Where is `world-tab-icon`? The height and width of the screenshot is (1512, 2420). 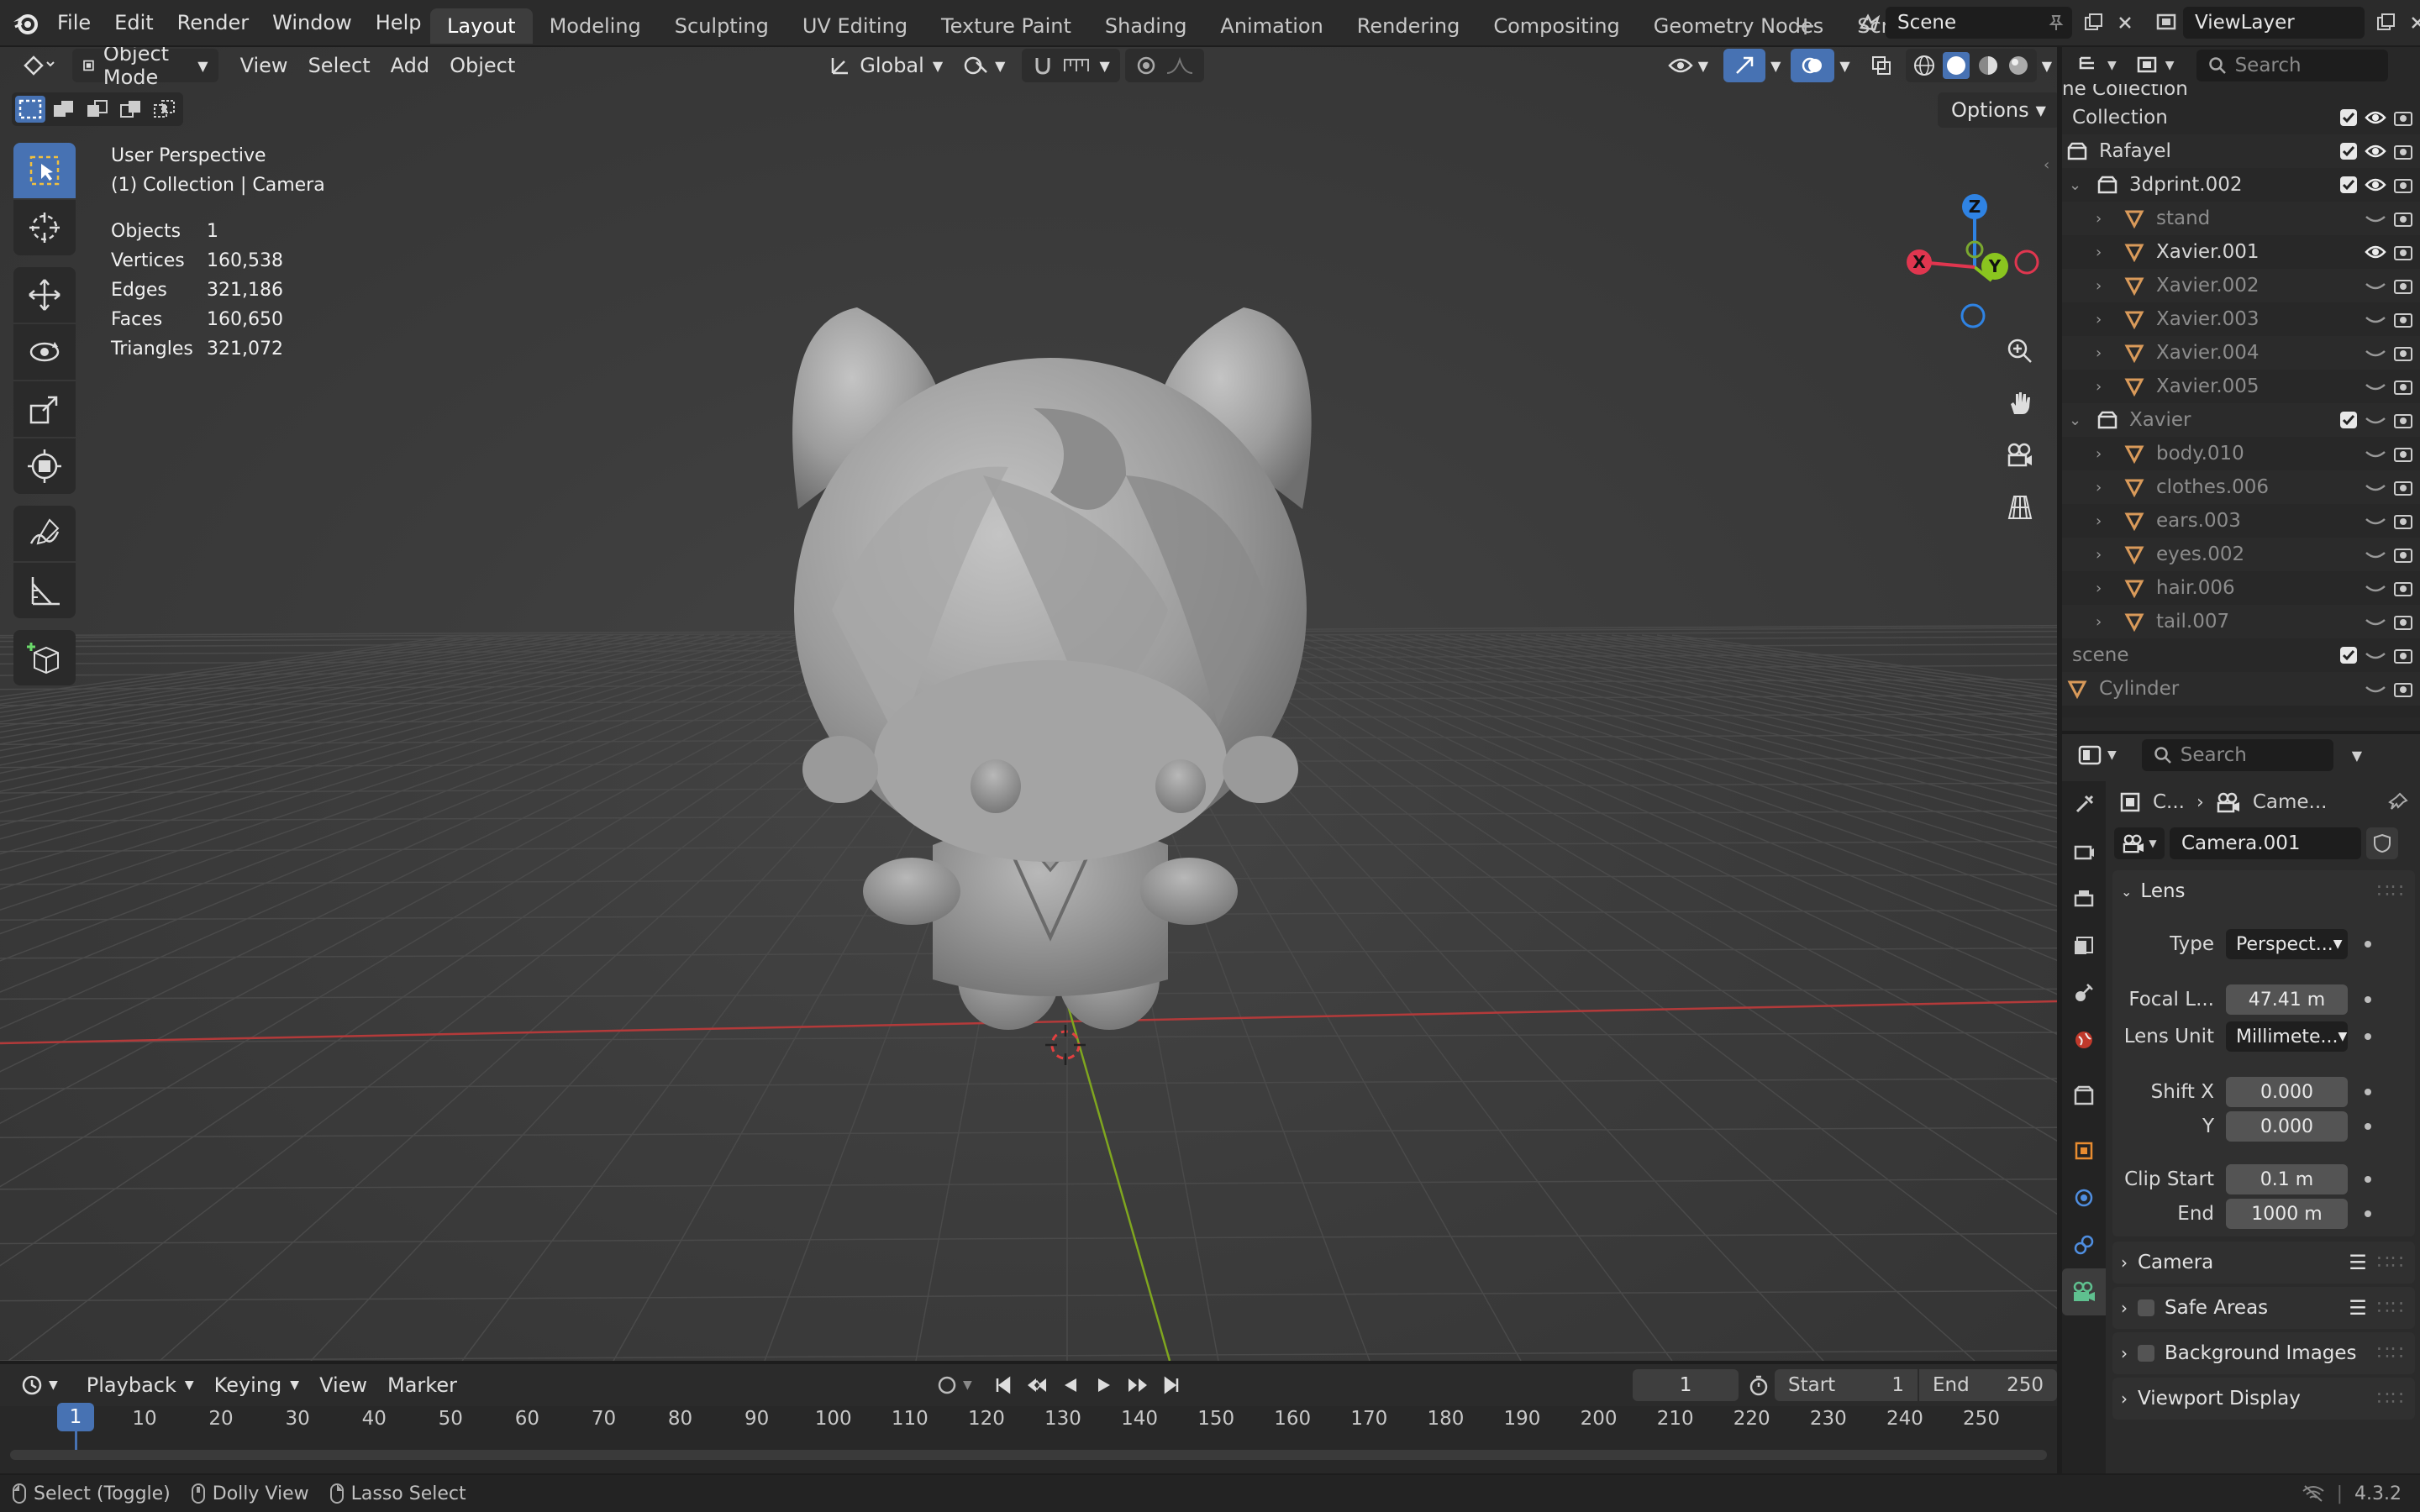 world-tab-icon is located at coordinates (2084, 1039).